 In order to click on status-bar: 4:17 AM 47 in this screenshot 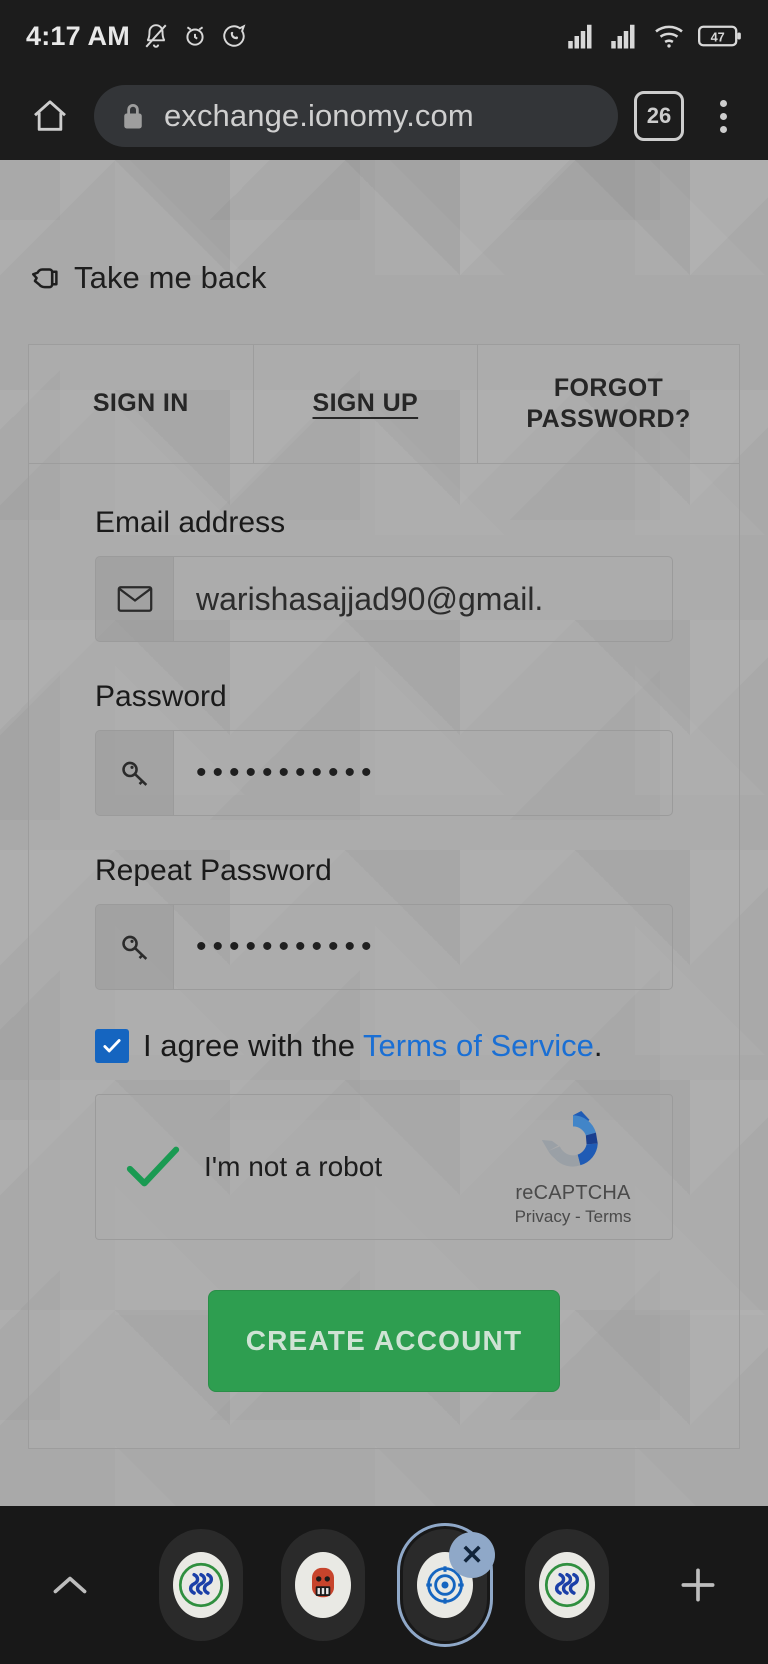, I will do `click(384, 36)`.